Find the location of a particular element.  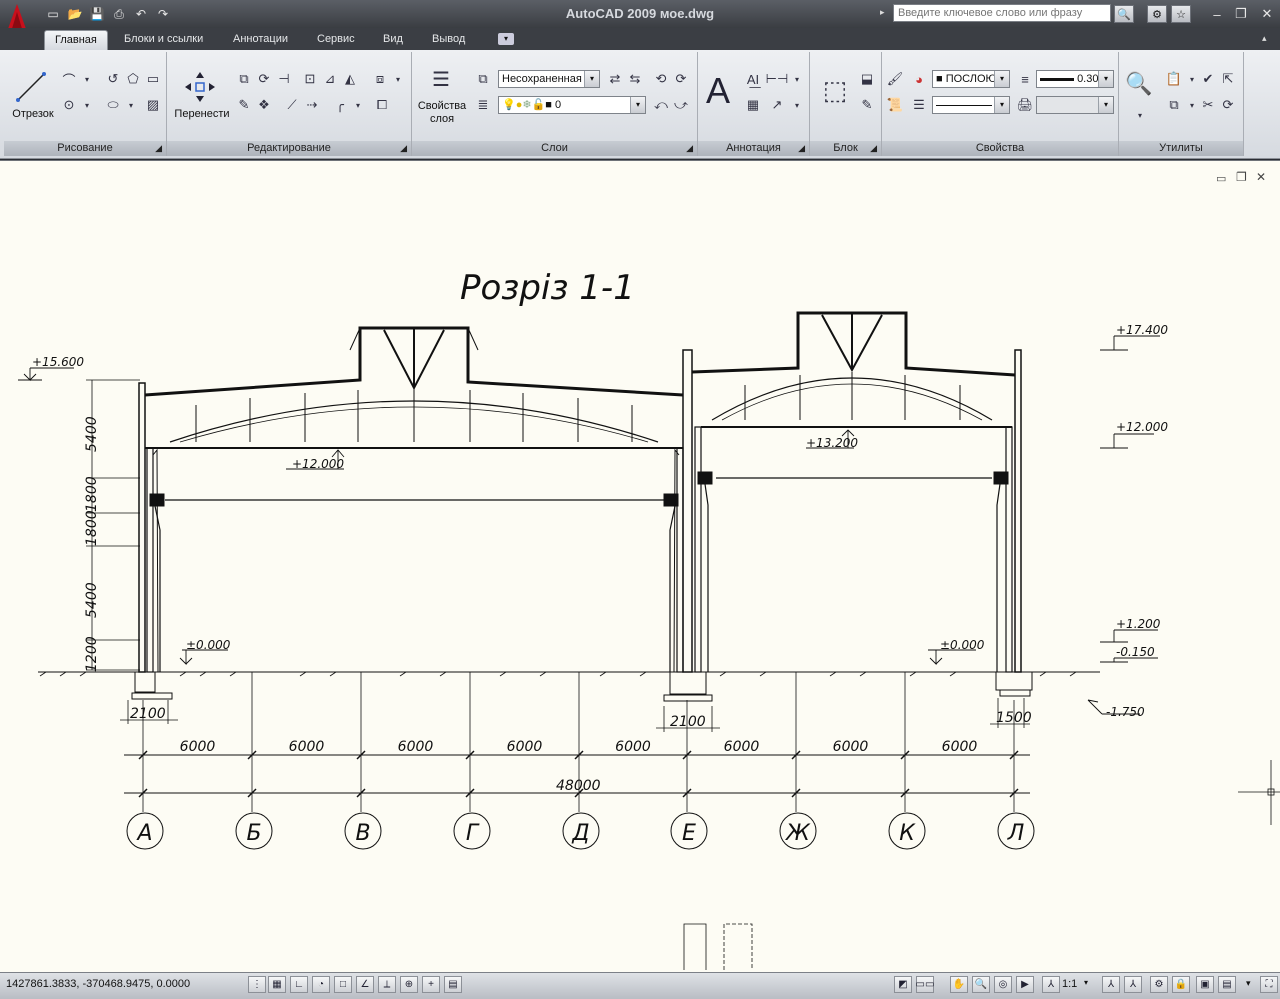

array-icon: ⧈ is located at coordinates (380, 79).